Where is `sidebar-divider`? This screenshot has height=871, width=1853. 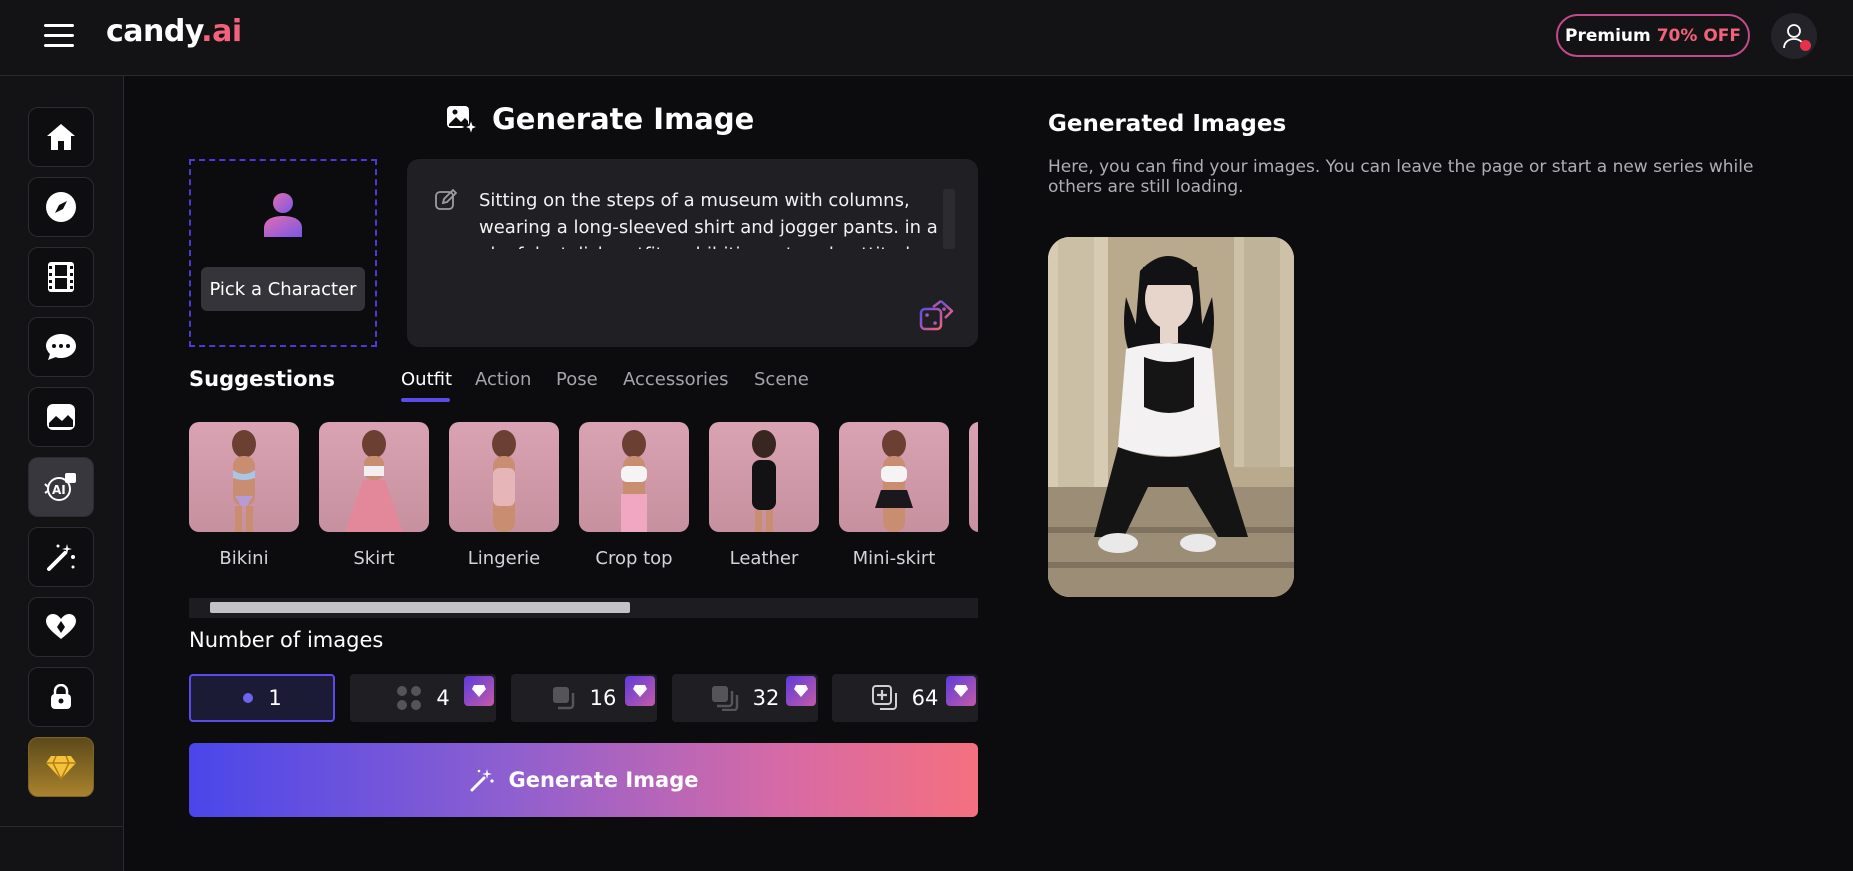 sidebar-divider is located at coordinates (62, 826).